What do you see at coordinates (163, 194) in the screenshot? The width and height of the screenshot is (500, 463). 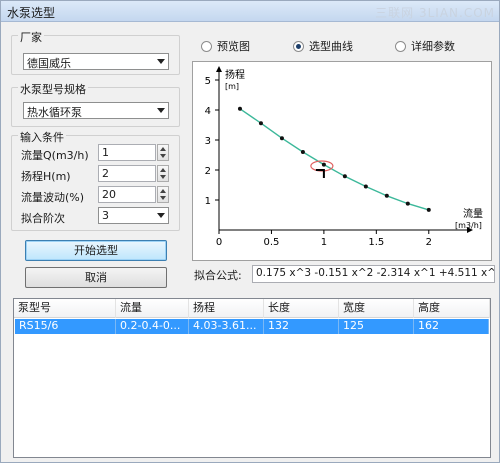 I see `fluctuation-stepper` at bounding box center [163, 194].